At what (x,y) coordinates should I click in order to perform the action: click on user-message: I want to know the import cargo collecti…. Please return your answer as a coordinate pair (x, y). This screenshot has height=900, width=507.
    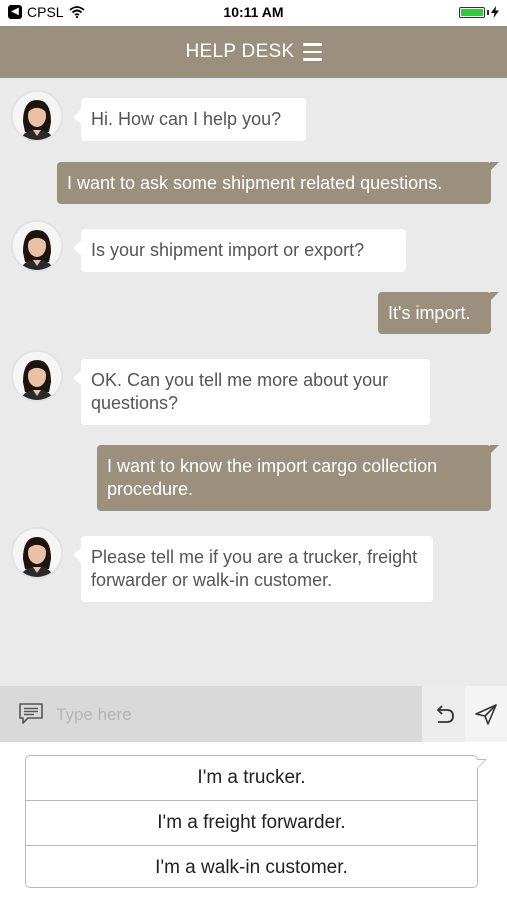
    Looking at the image, I should click on (298, 478).